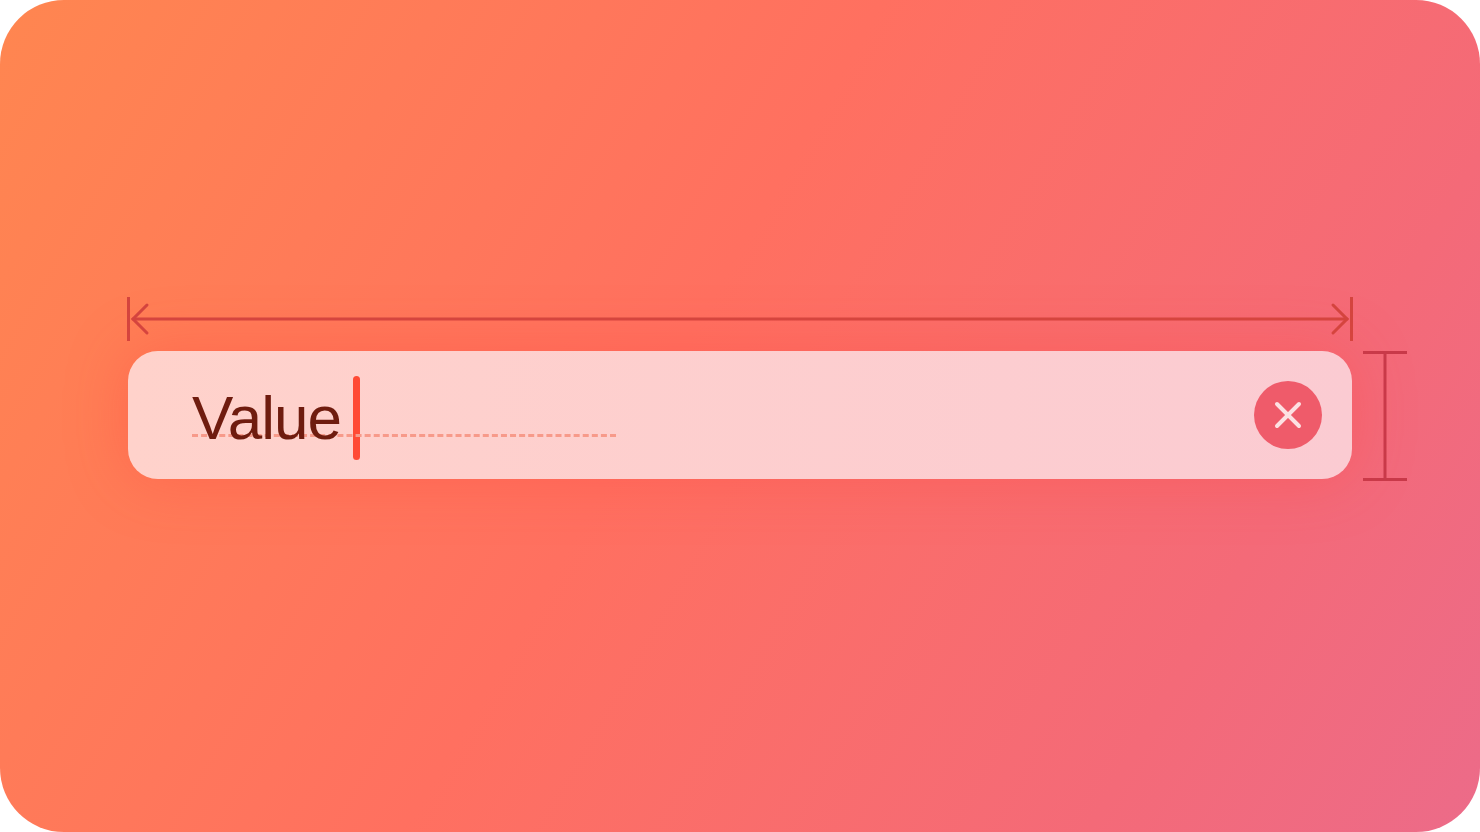  I want to click on text-field: Value, so click(740, 415).